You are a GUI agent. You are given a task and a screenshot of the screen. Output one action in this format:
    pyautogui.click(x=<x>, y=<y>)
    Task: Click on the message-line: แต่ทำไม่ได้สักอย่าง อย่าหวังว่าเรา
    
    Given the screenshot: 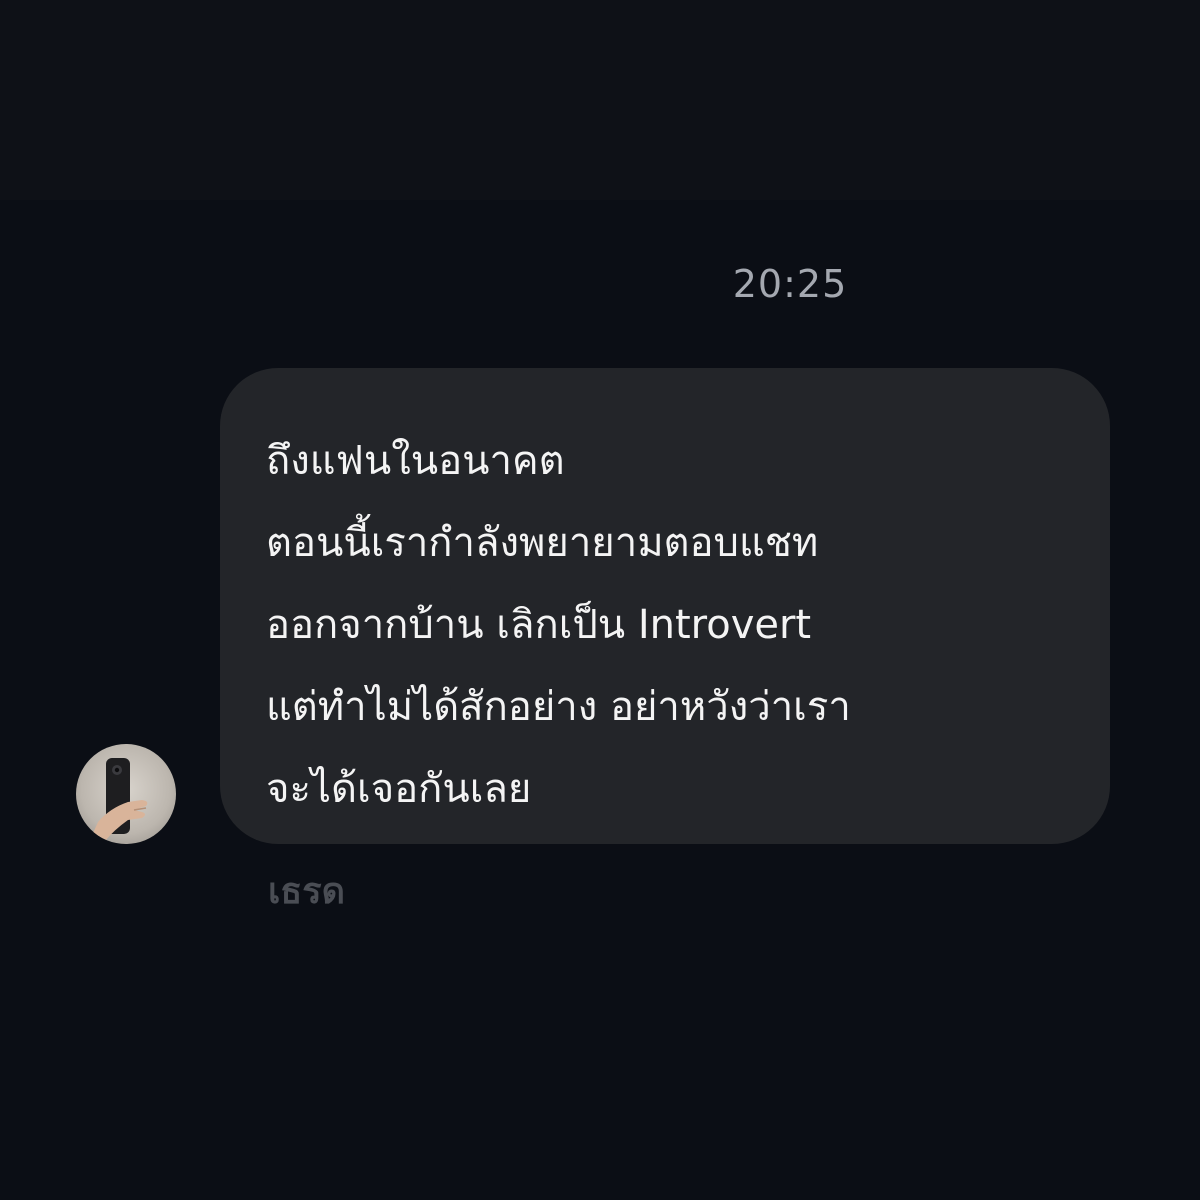 What is the action you would take?
    pyautogui.click(x=558, y=707)
    